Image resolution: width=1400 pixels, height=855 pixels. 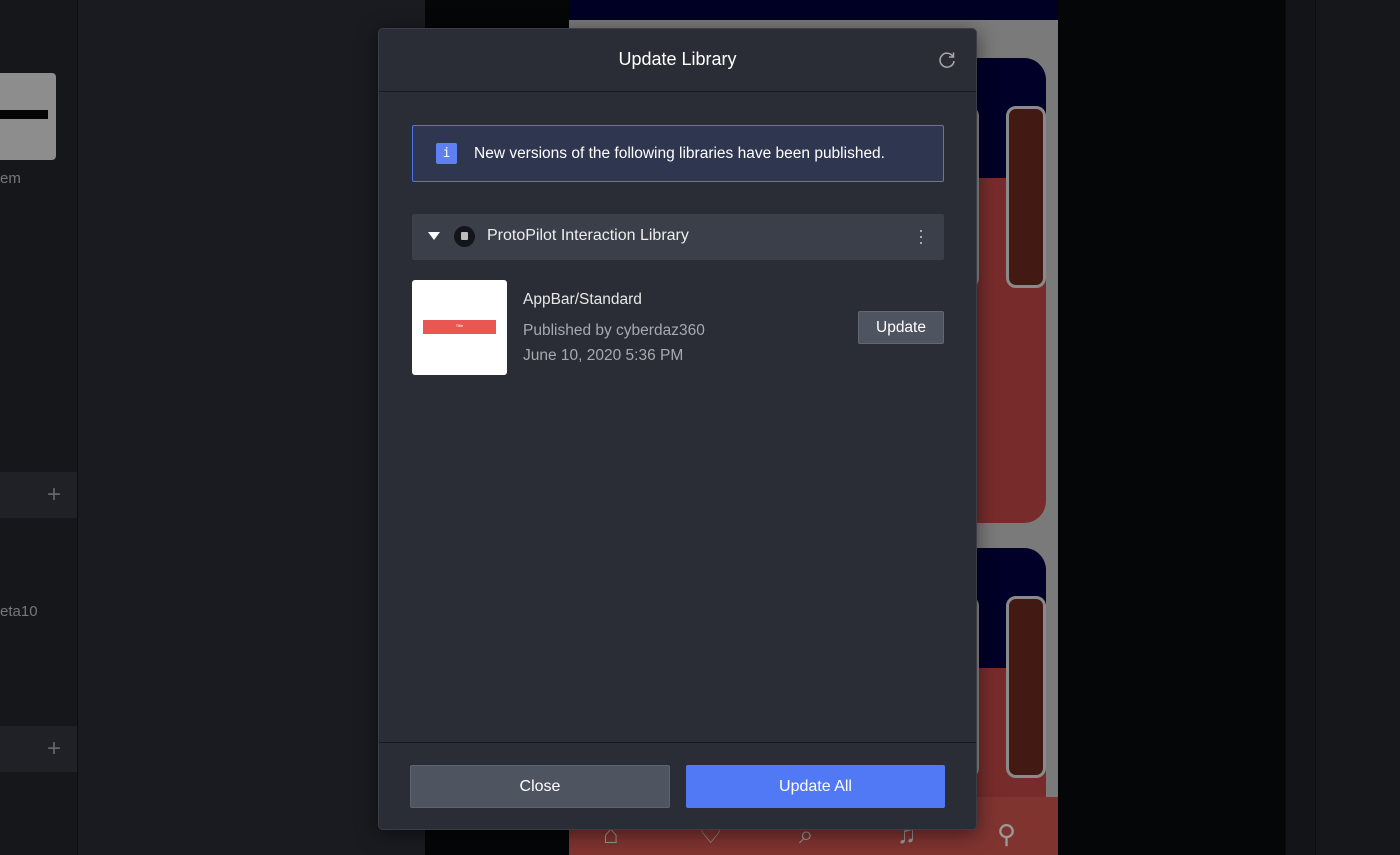 What do you see at coordinates (921, 236) in the screenshot?
I see `more-options-icon: · · ·` at bounding box center [921, 236].